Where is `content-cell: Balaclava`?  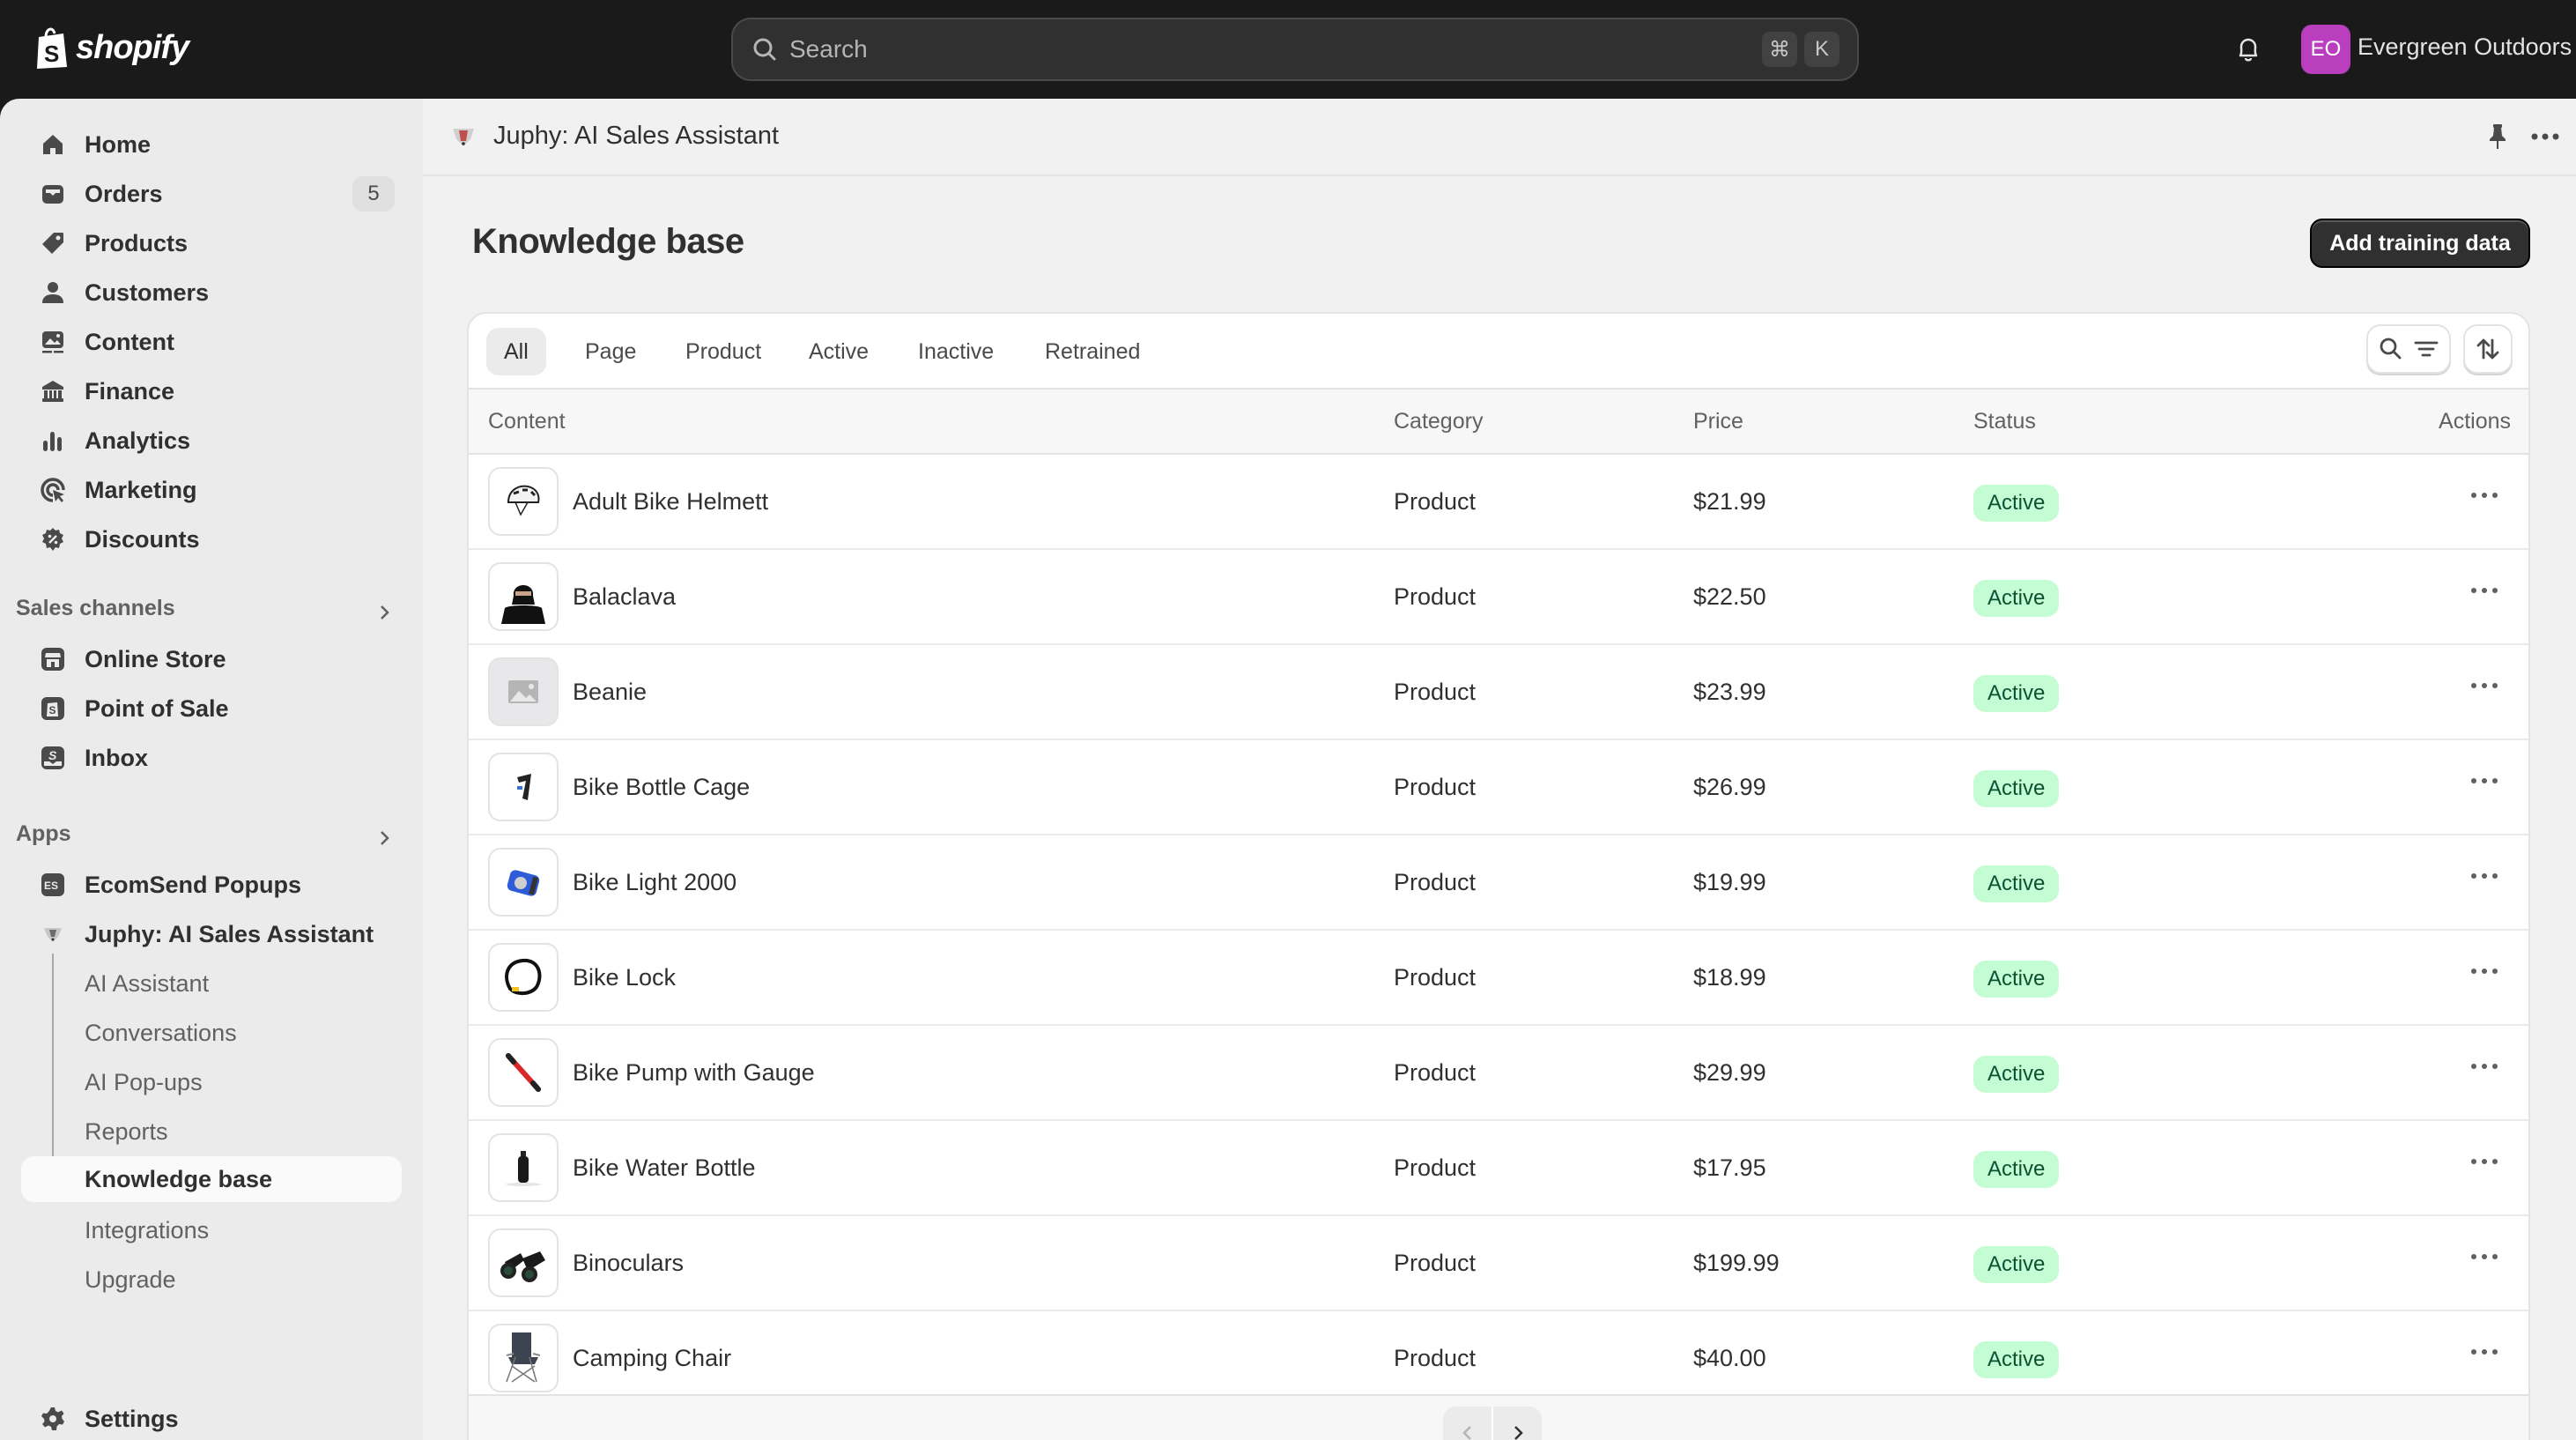 content-cell: Balaclava is located at coordinates (625, 597).